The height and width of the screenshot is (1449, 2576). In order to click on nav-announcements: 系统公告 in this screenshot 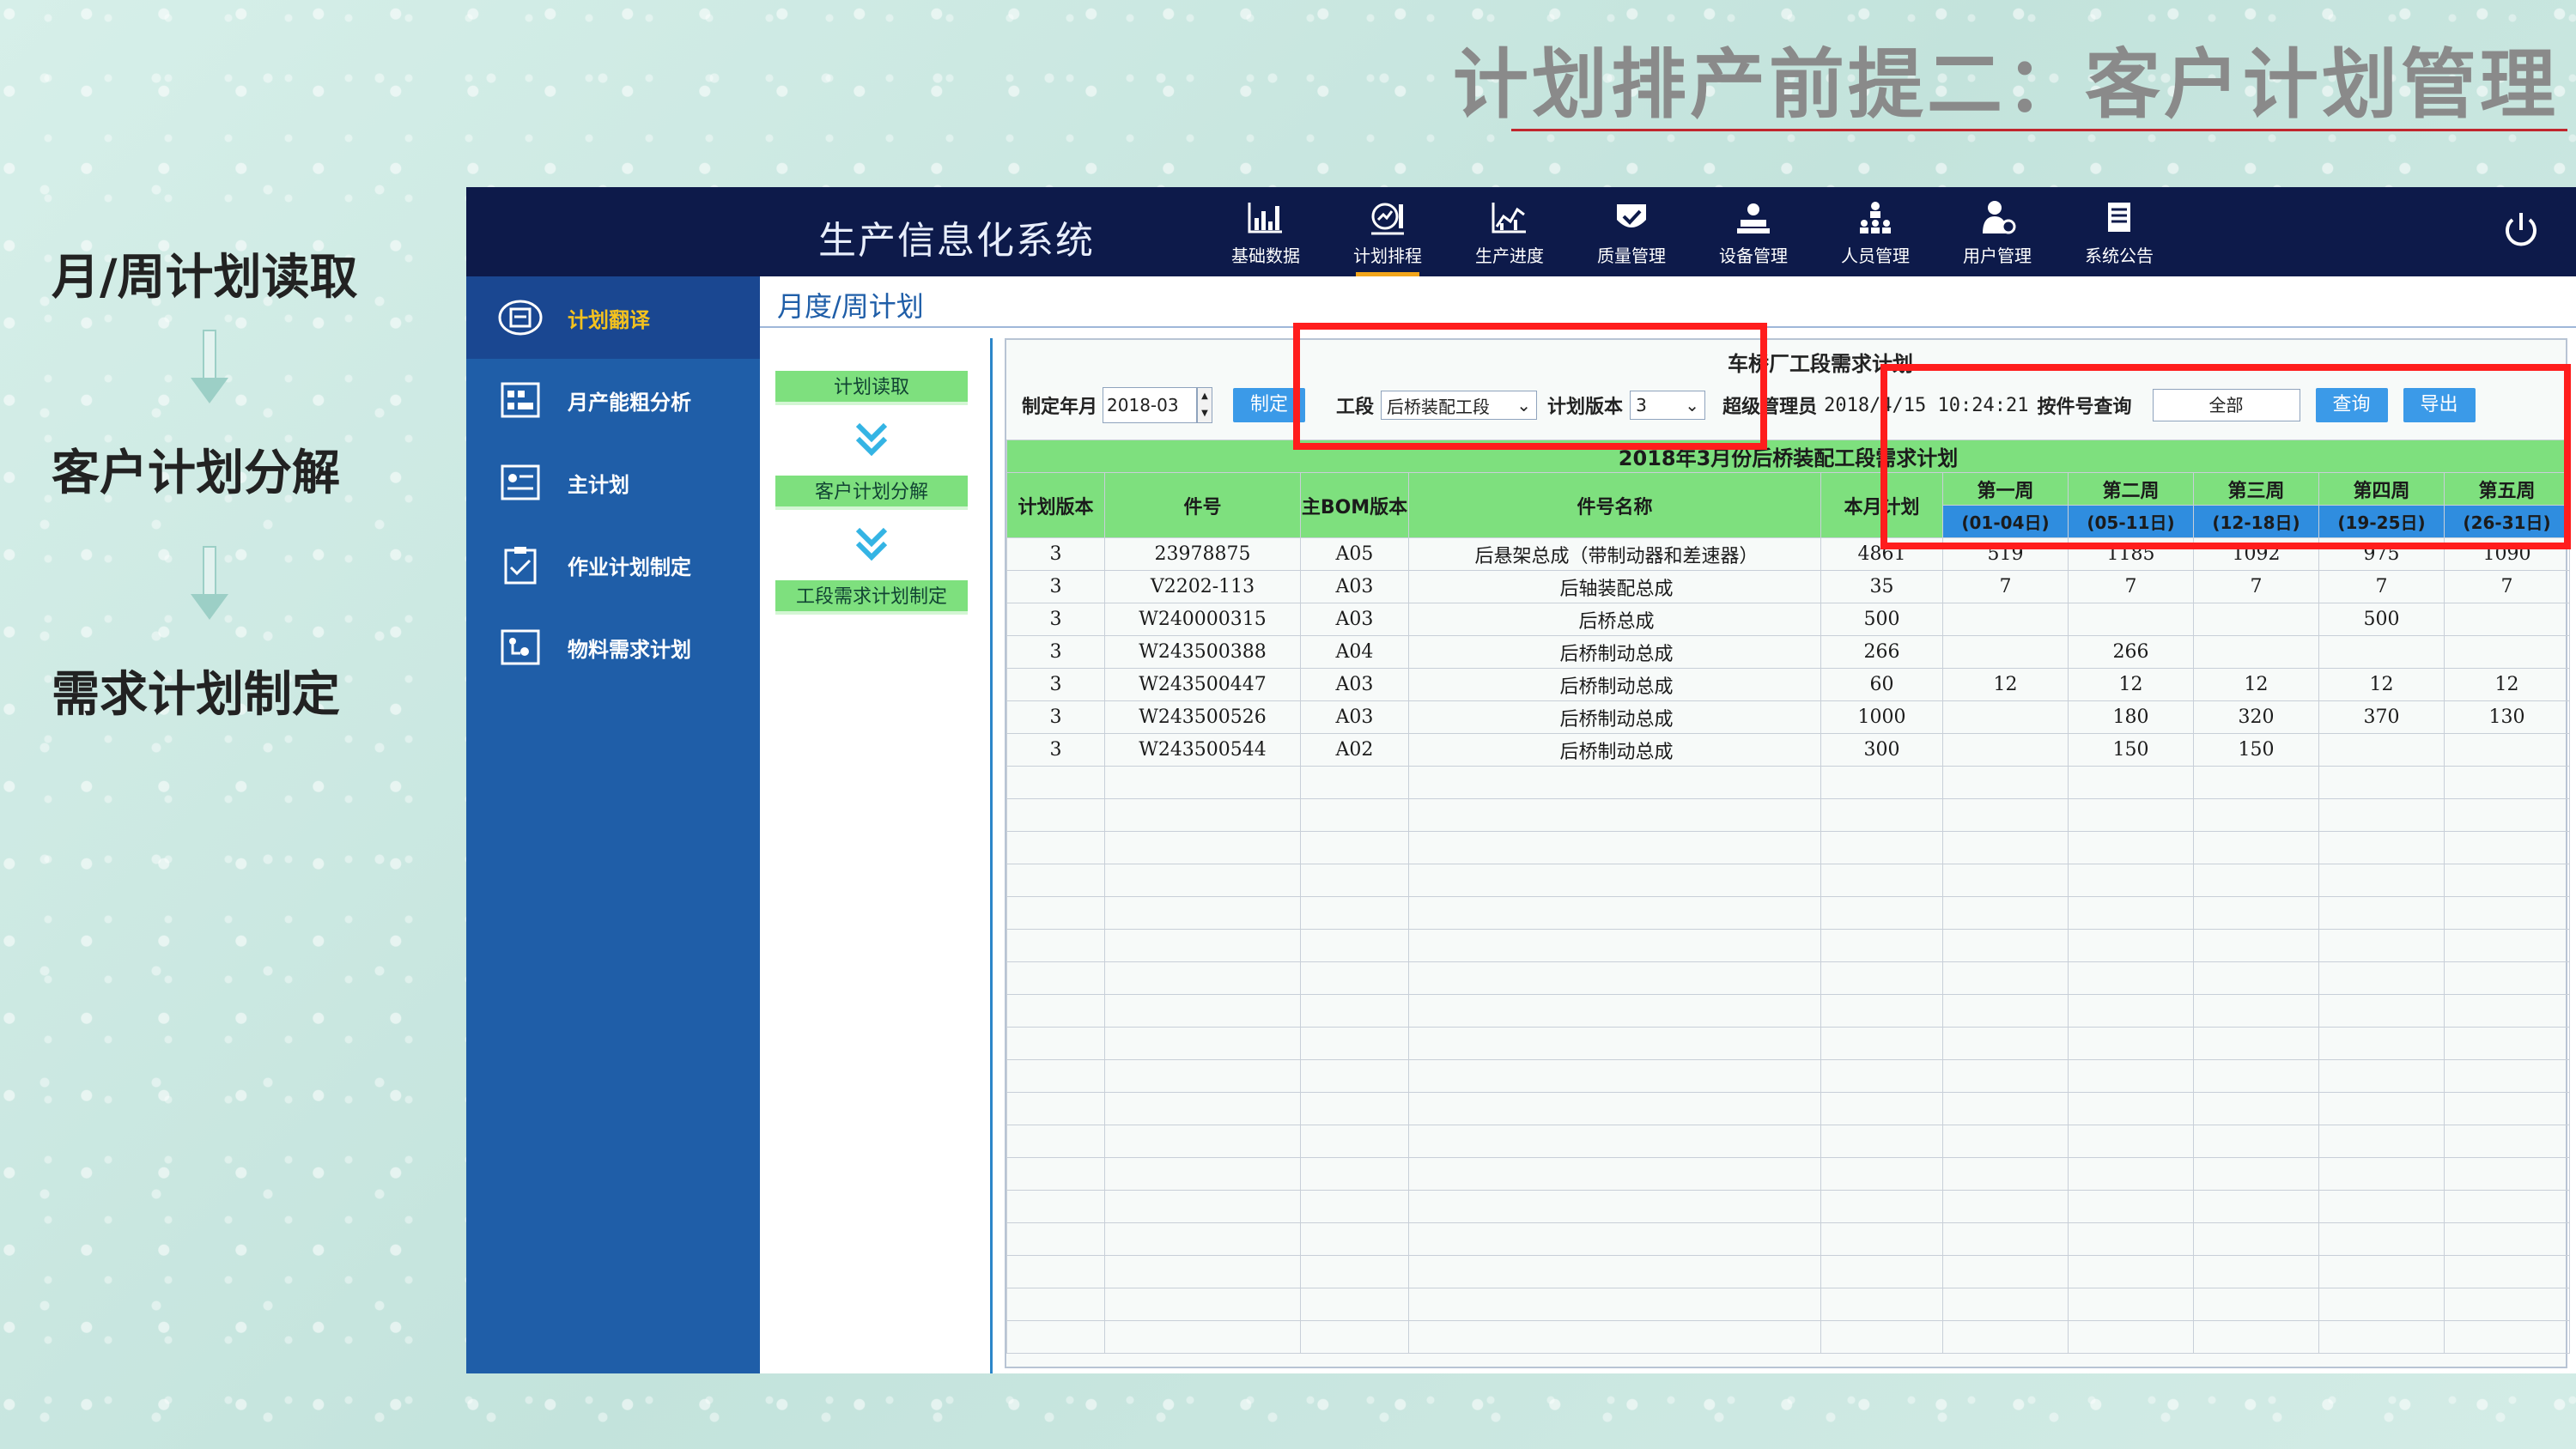, I will do `click(2119, 236)`.